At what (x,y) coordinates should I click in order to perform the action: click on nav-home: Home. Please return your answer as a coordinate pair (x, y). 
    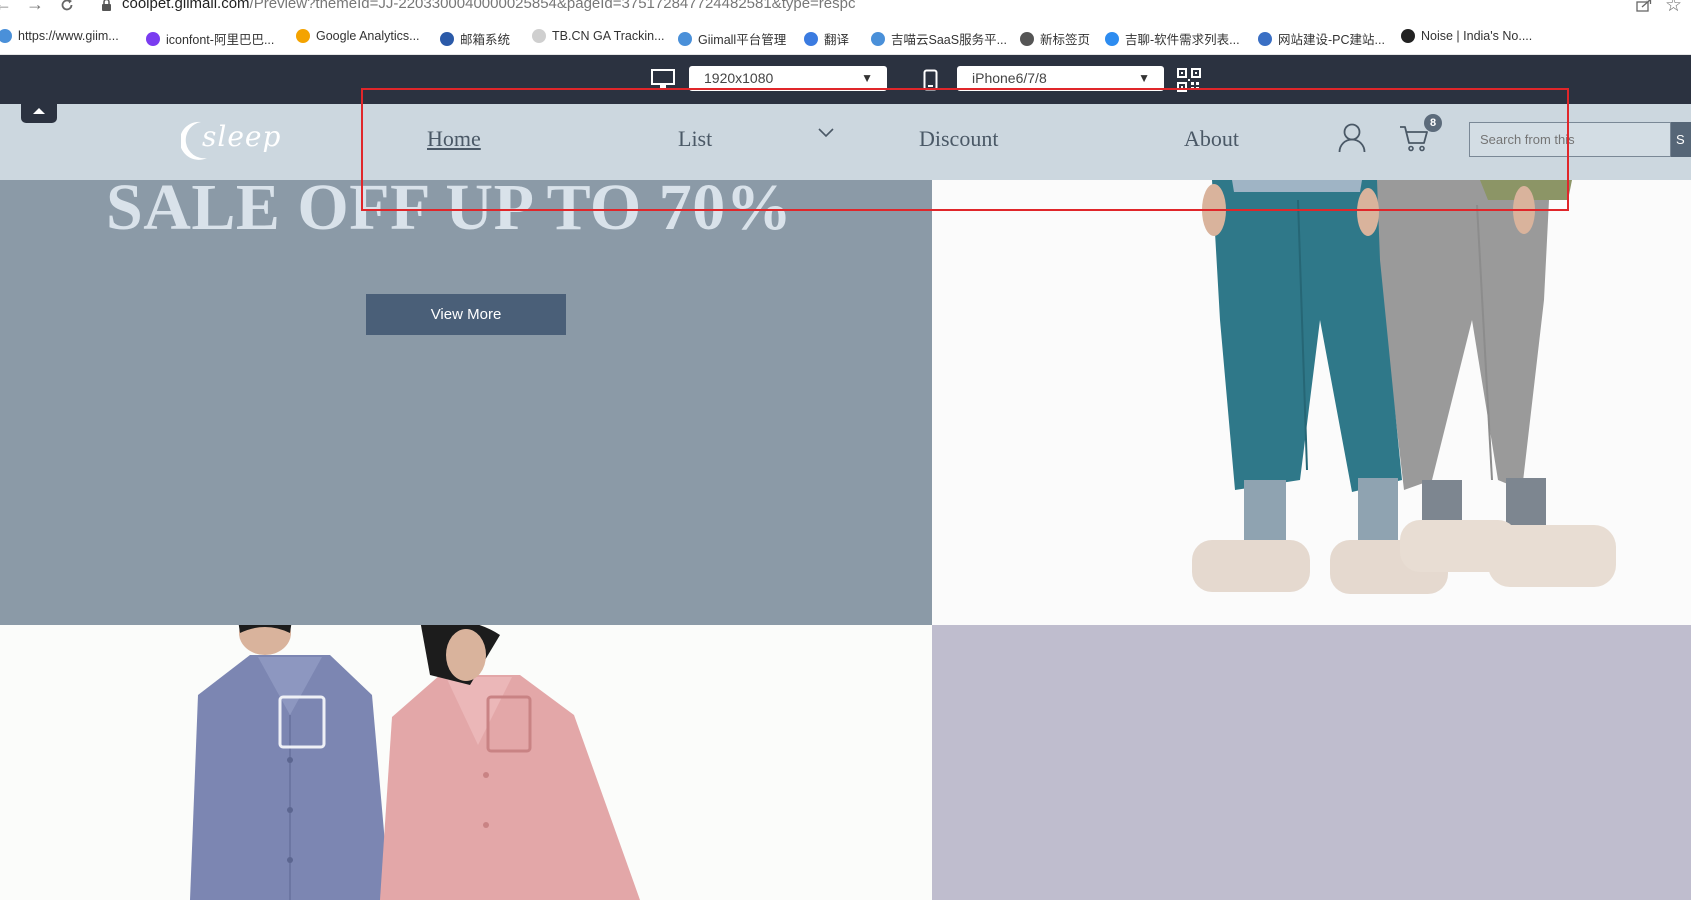
    Looking at the image, I should click on (454, 139).